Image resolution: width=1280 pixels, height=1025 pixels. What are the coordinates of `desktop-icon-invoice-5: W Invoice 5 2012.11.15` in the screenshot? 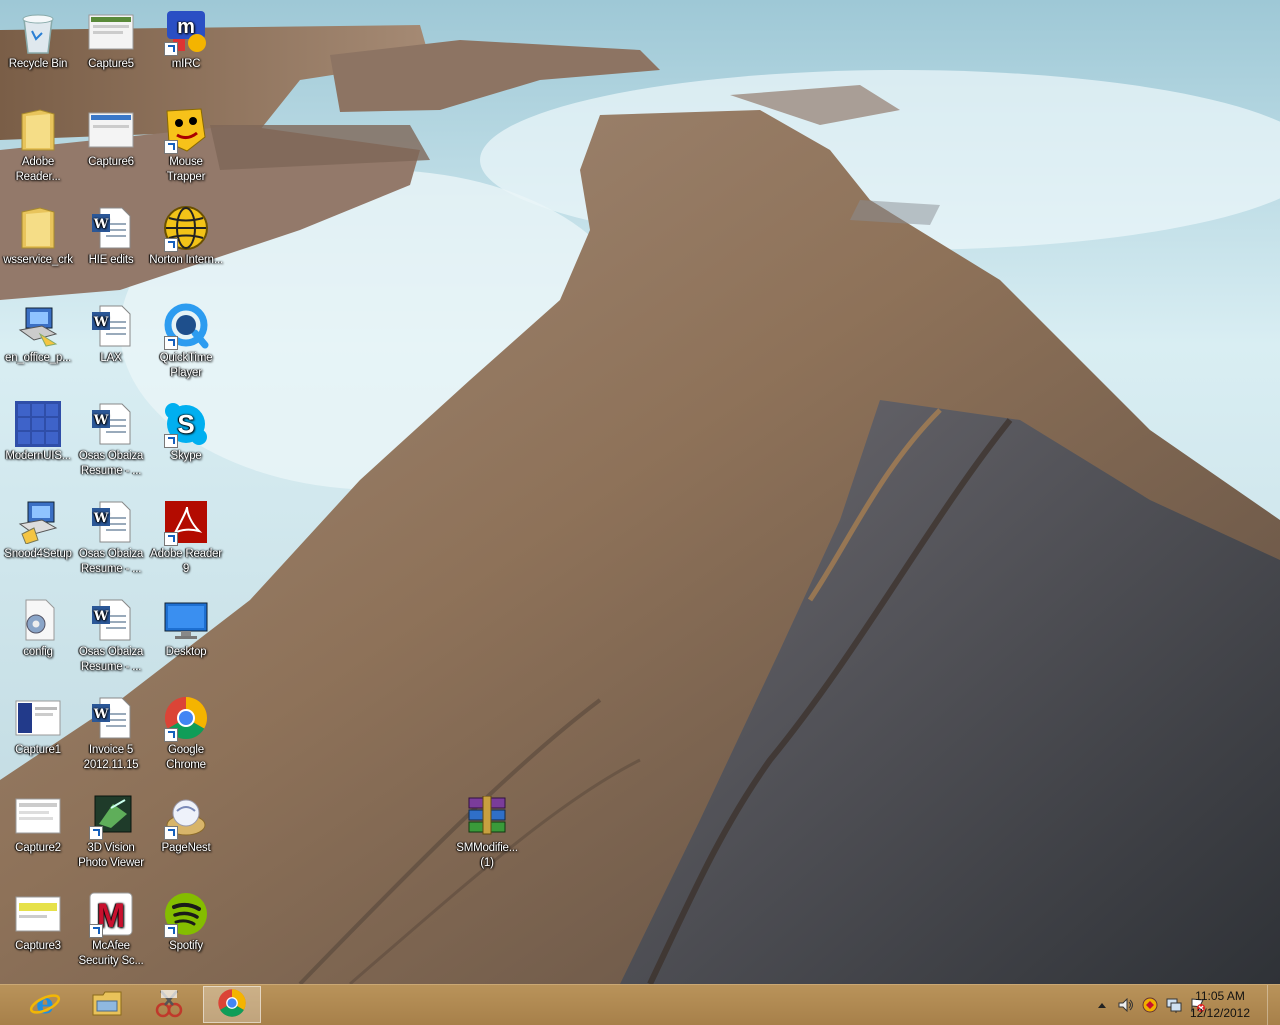 It's located at (111, 733).